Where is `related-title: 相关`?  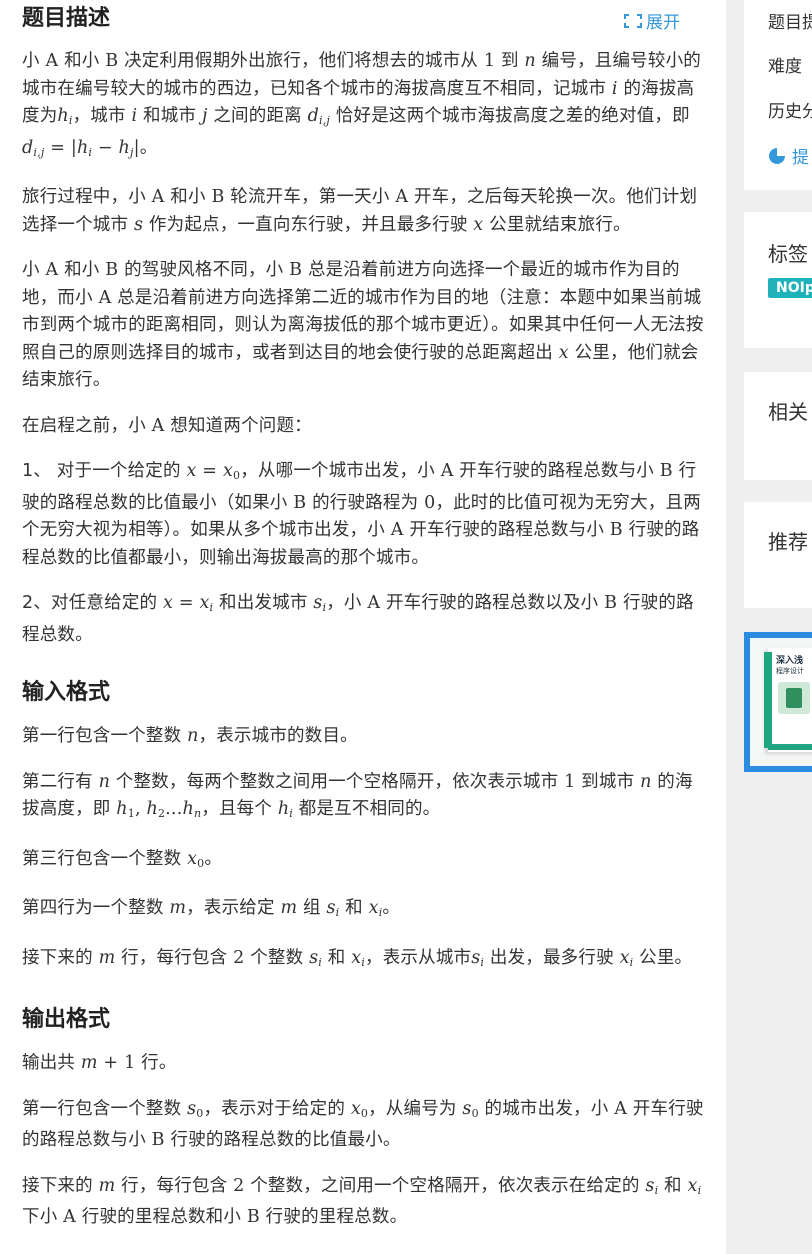
related-title: 相关 is located at coordinates (788, 412).